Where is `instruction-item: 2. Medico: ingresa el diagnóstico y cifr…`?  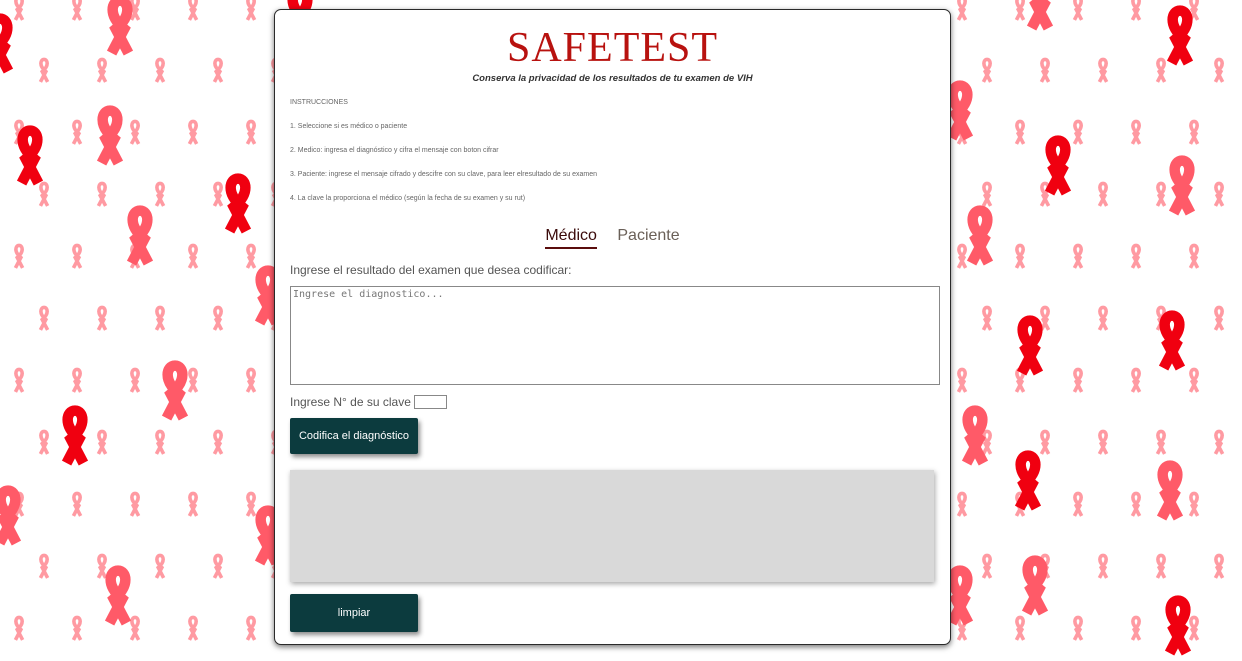 instruction-item: 2. Medico: ingresa el diagnóstico y cifr… is located at coordinates (394, 150).